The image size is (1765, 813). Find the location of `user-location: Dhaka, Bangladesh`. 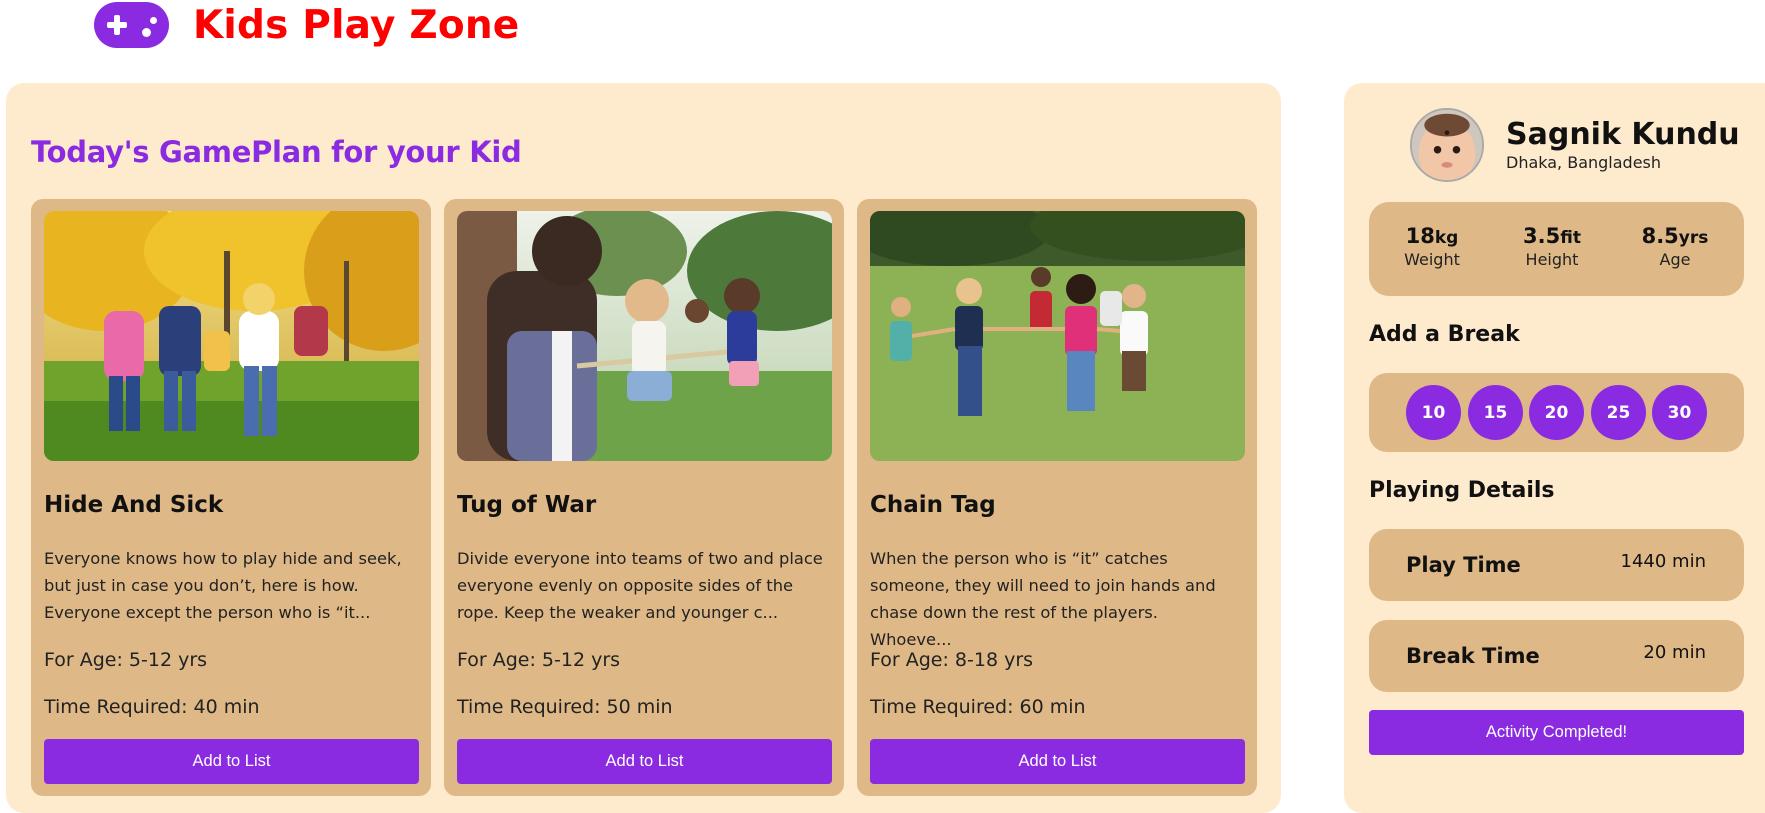

user-location: Dhaka, Bangladesh is located at coordinates (1584, 162).